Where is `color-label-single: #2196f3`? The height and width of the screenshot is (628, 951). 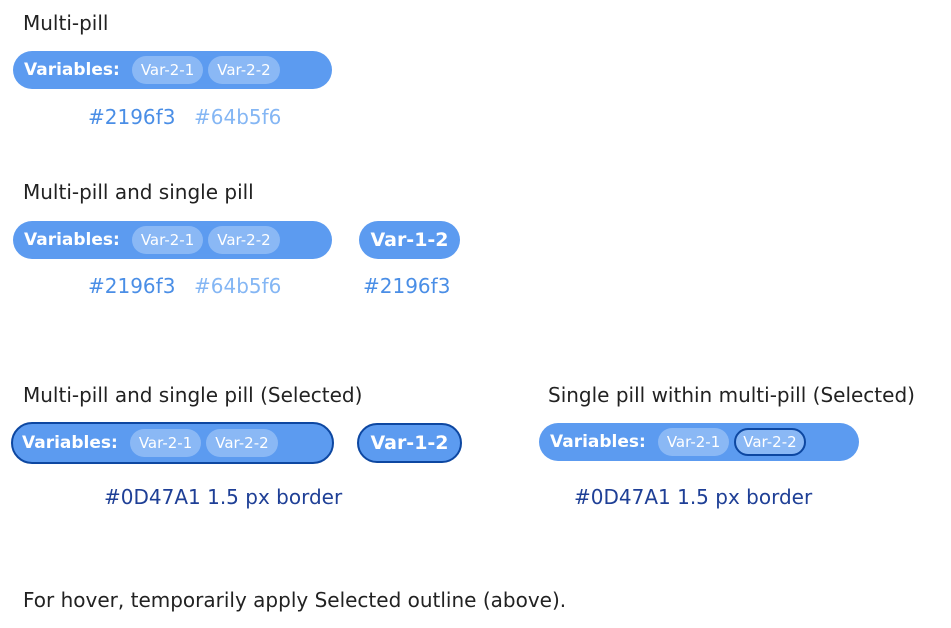
color-label-single: #2196f3 is located at coordinates (407, 286).